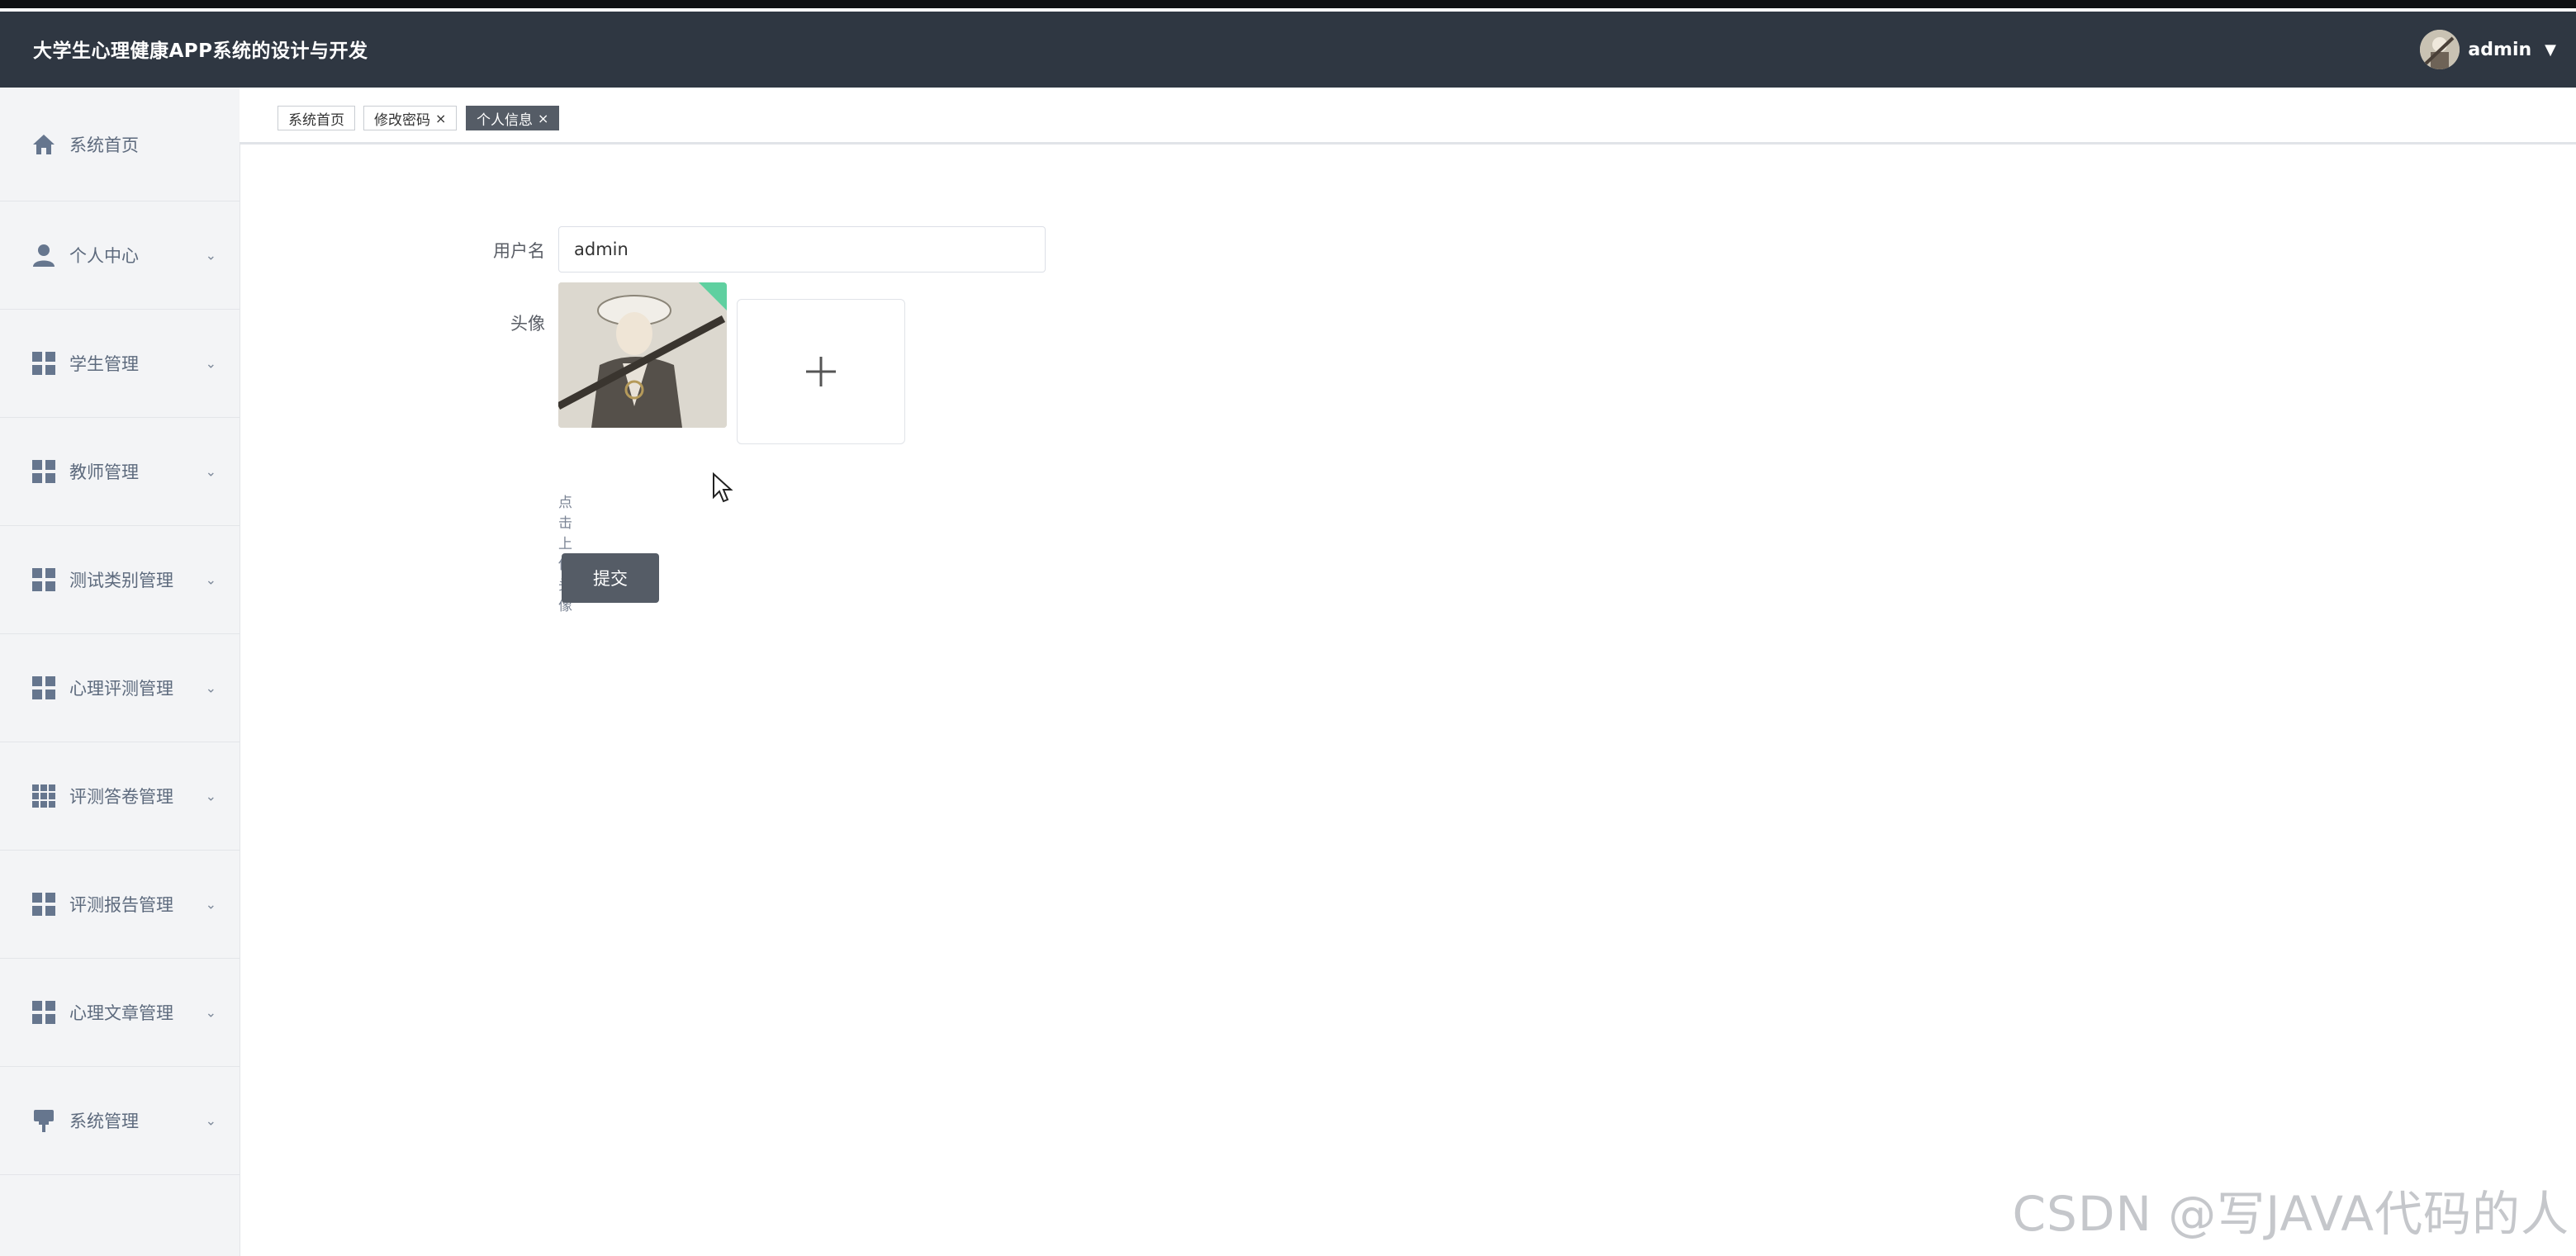 The image size is (2576, 1256). I want to click on sidebar-item-label: 心理评测管理, so click(121, 689).